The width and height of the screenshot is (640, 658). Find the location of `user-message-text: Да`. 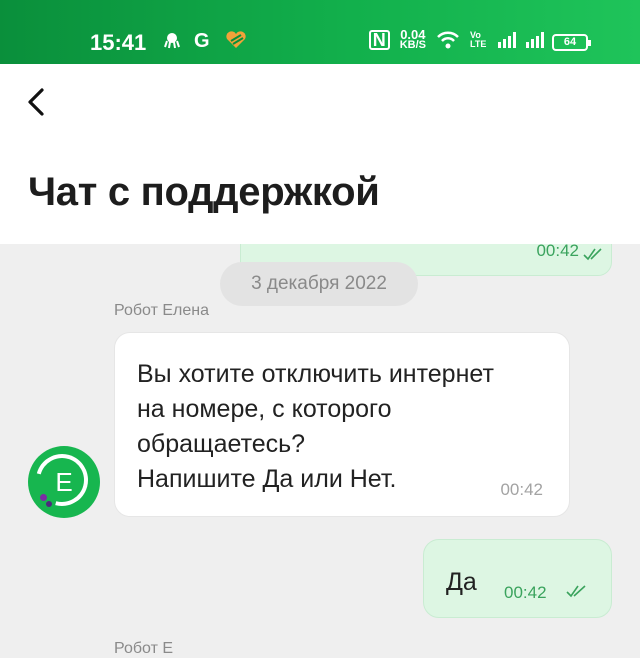

user-message-text: Да is located at coordinates (461, 582).